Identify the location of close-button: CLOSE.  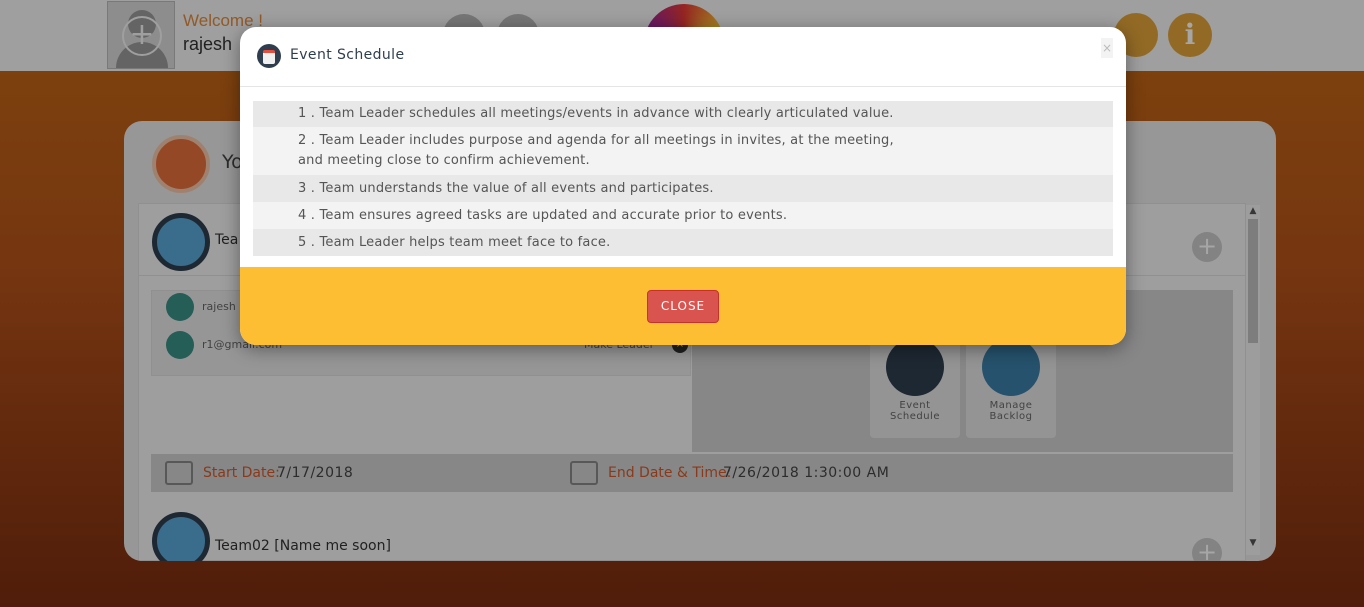
(683, 306).